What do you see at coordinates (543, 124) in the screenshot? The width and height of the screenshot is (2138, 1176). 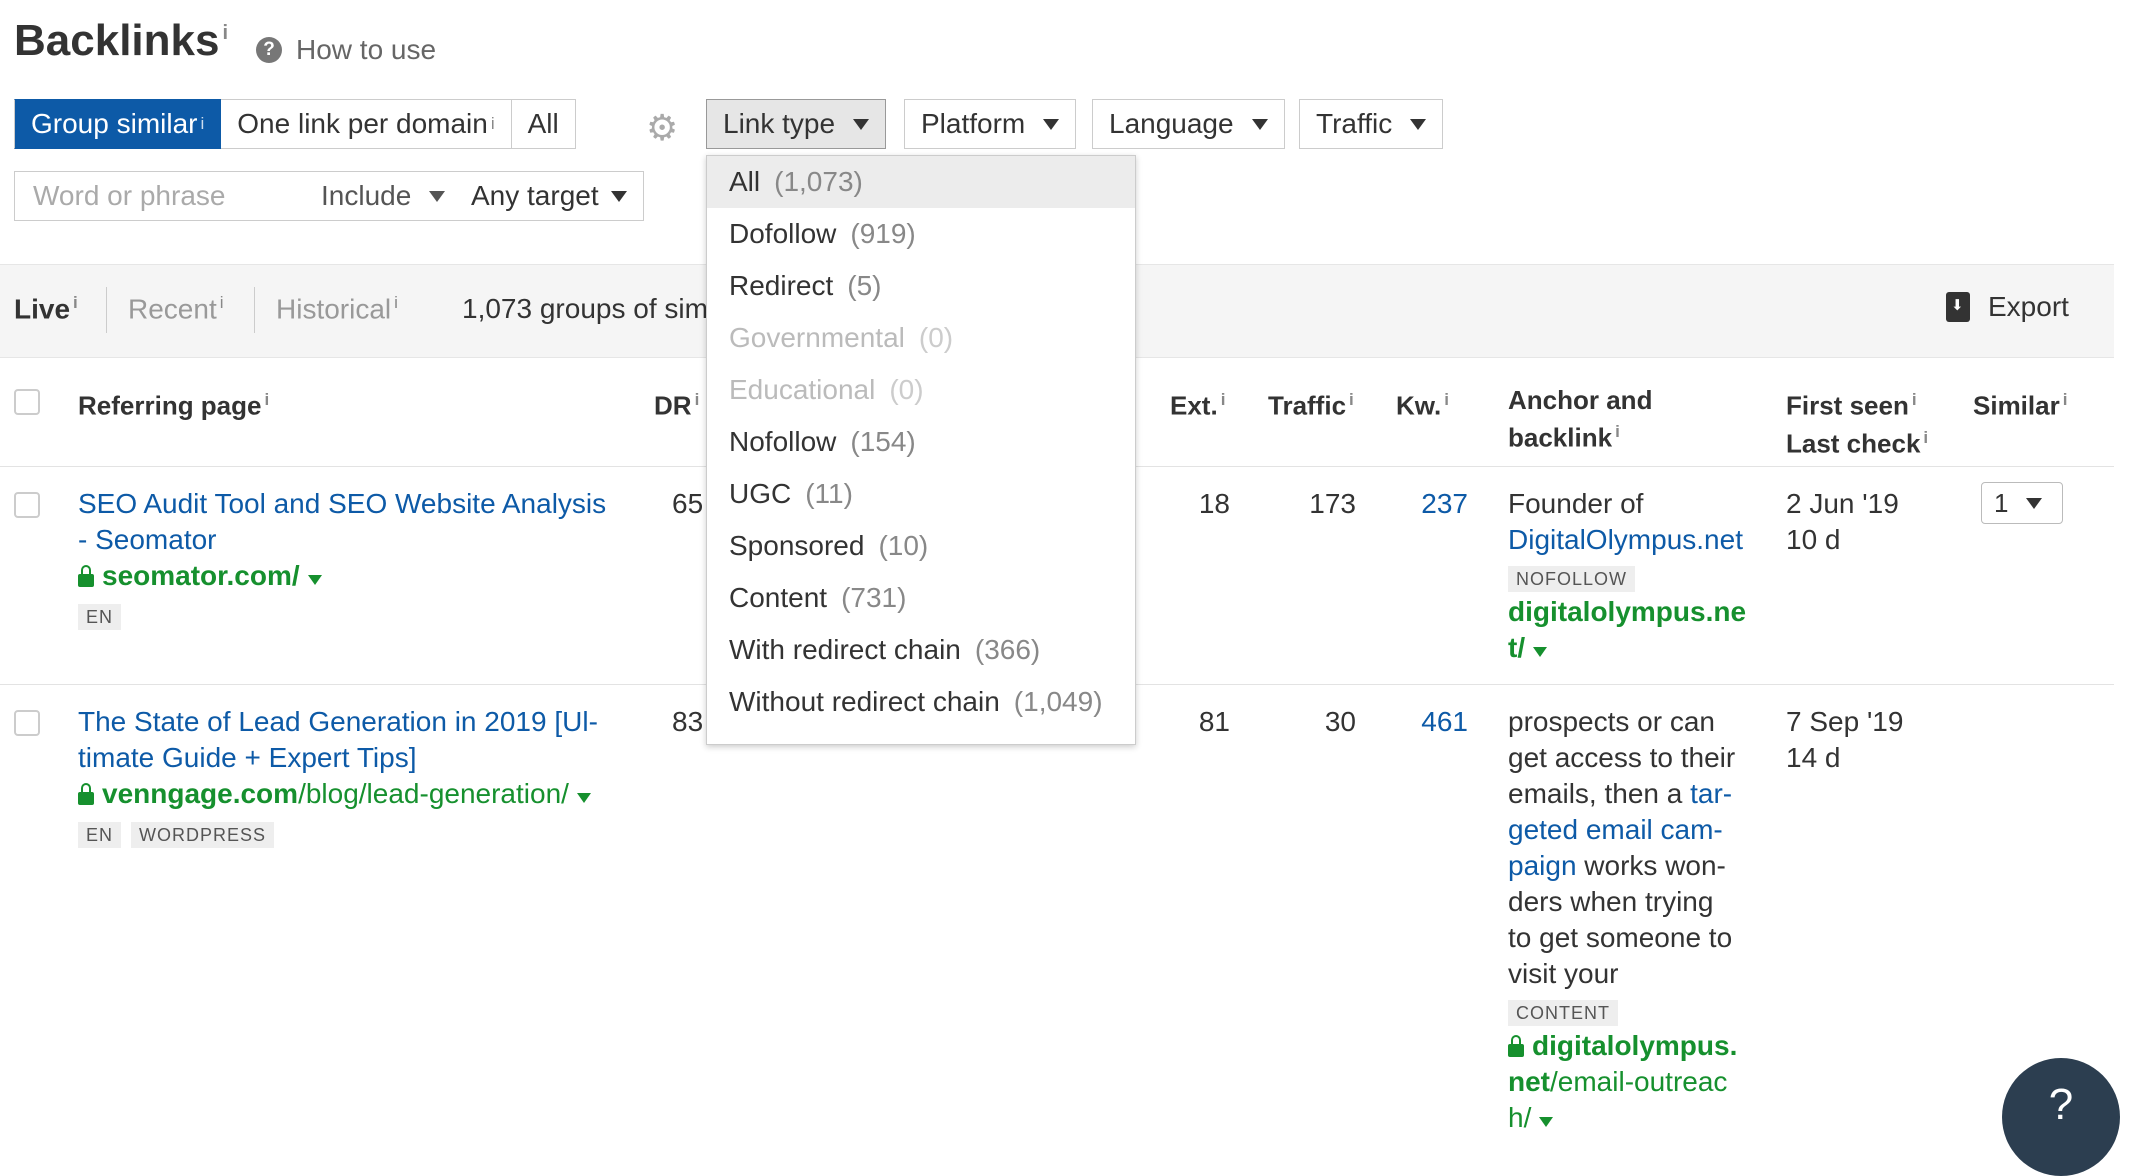 I see `all-button: All` at bounding box center [543, 124].